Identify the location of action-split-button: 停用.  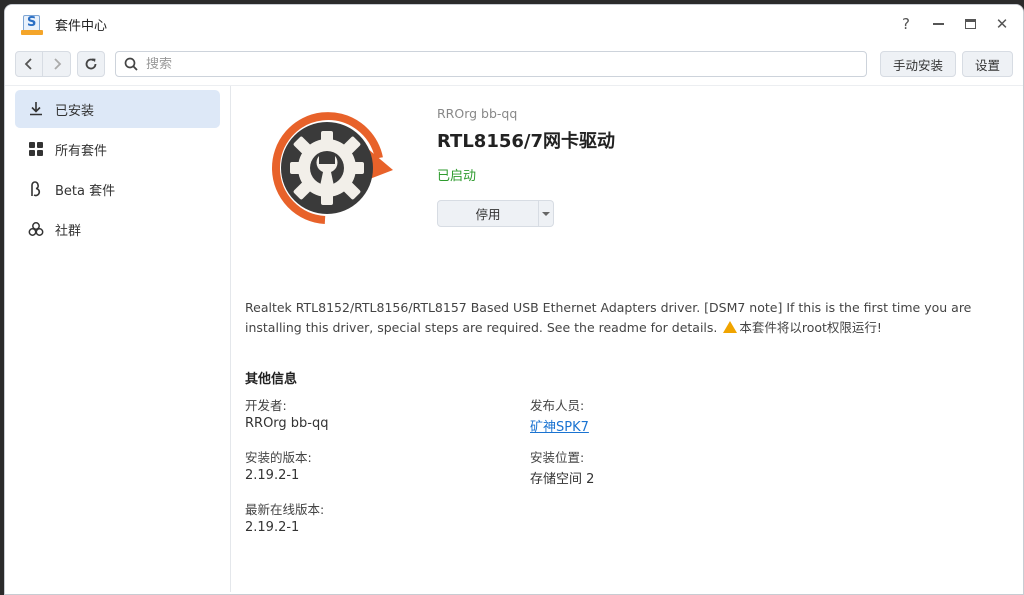
(526, 213).